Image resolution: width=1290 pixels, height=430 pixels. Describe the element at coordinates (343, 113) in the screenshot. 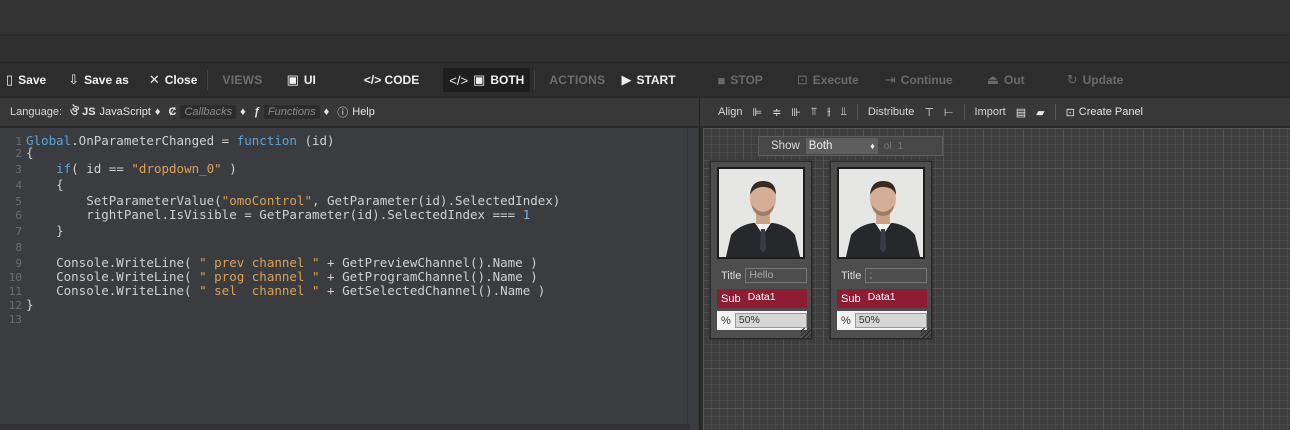

I see `help-icon: ⓘ` at that location.